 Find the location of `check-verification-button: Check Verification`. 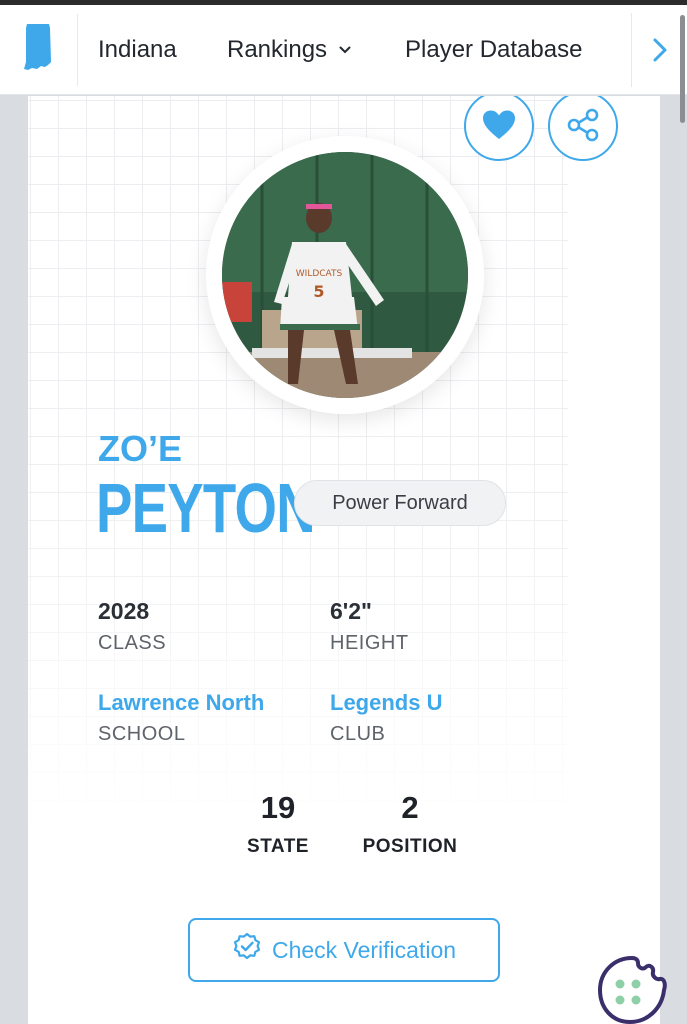

check-verification-button: Check Verification is located at coordinates (344, 950).